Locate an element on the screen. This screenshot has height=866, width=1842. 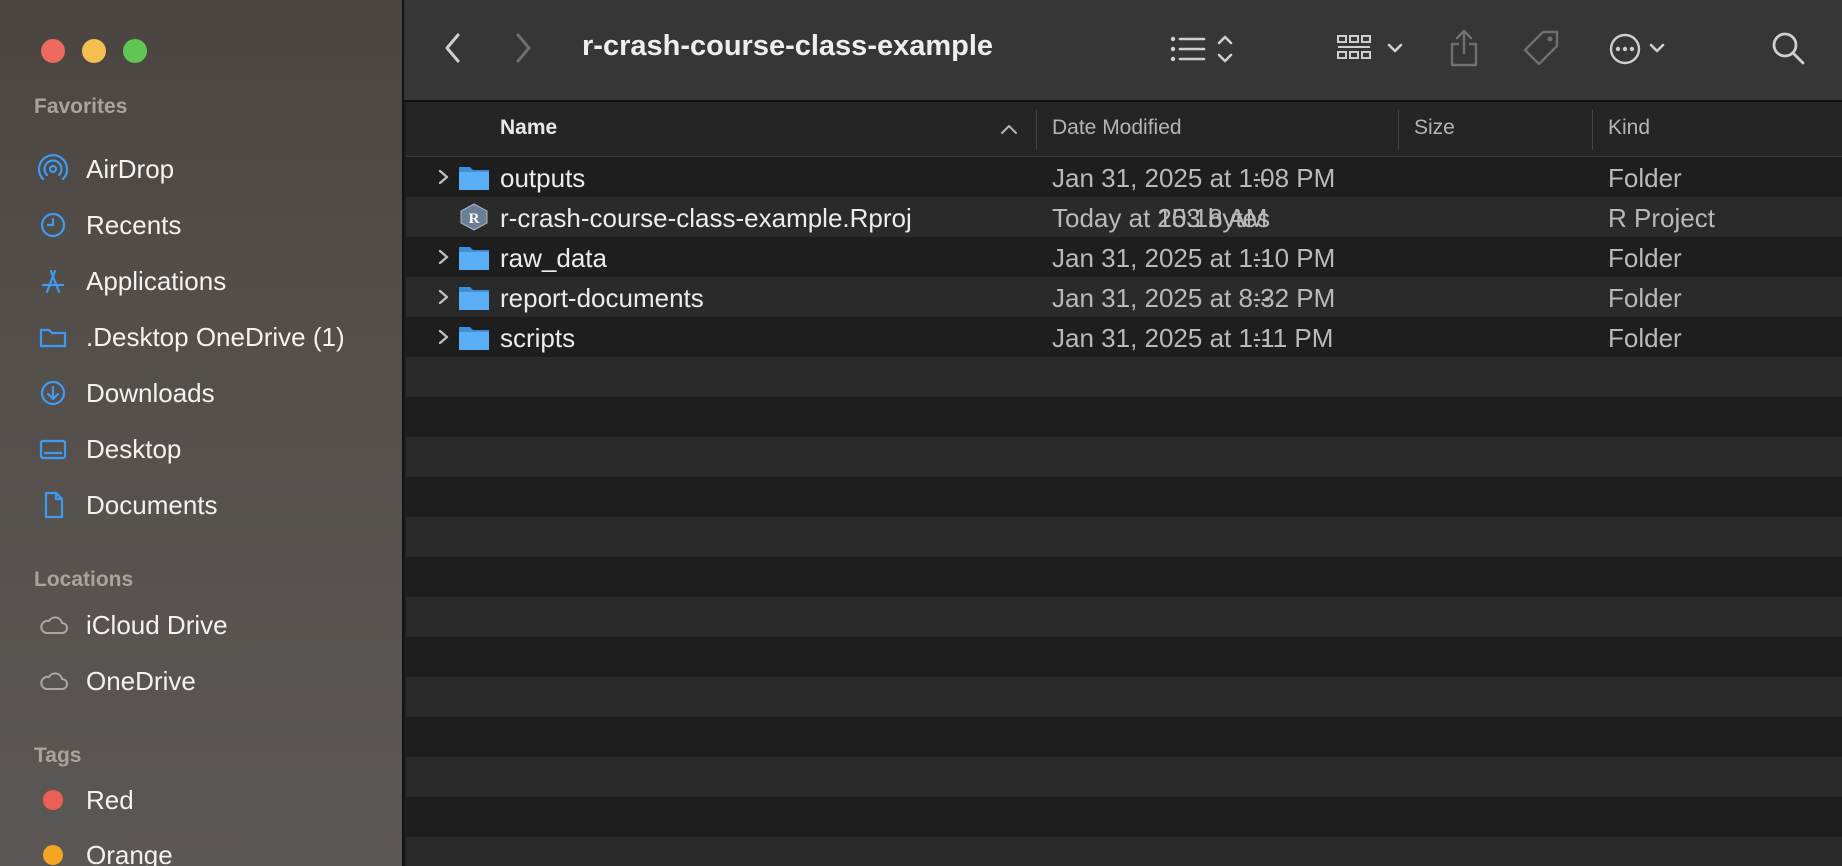
column-header-size: Size is located at coordinates (1434, 128).